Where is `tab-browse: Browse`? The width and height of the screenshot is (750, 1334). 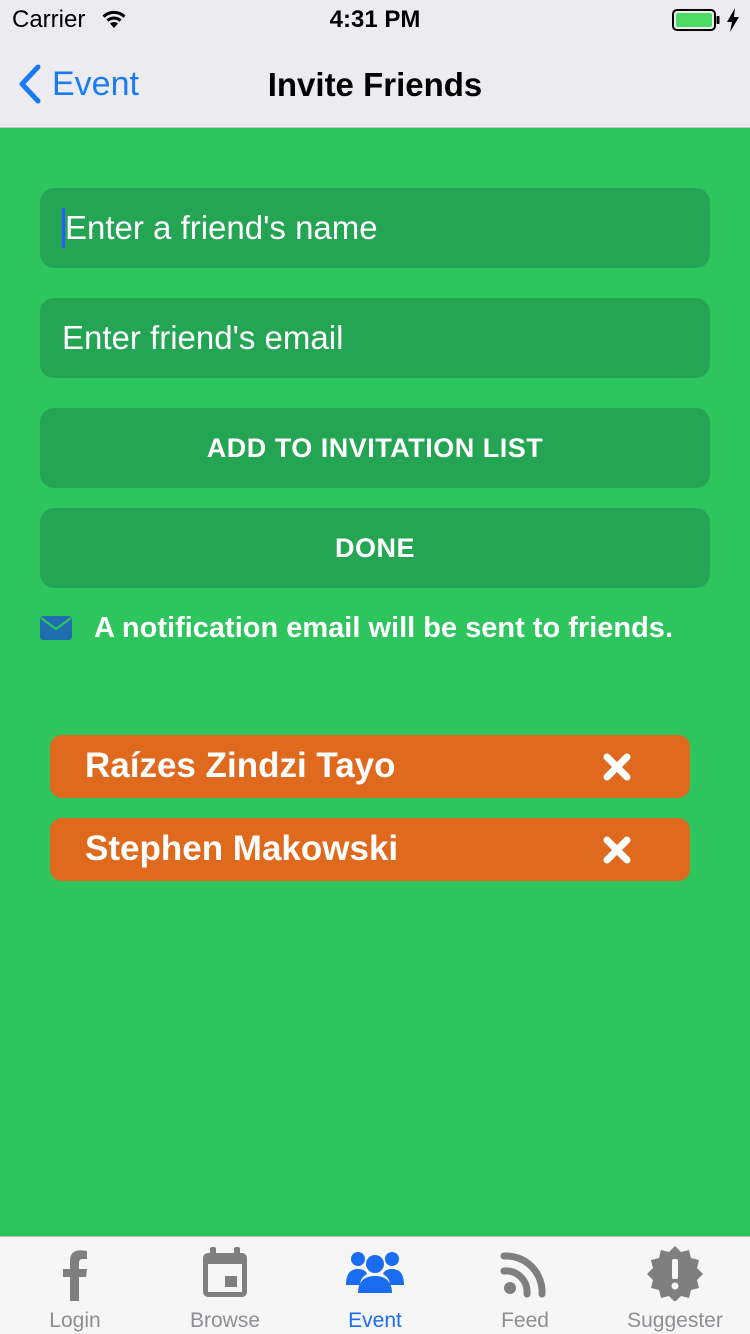
tab-browse: Browse is located at coordinates (225, 1285).